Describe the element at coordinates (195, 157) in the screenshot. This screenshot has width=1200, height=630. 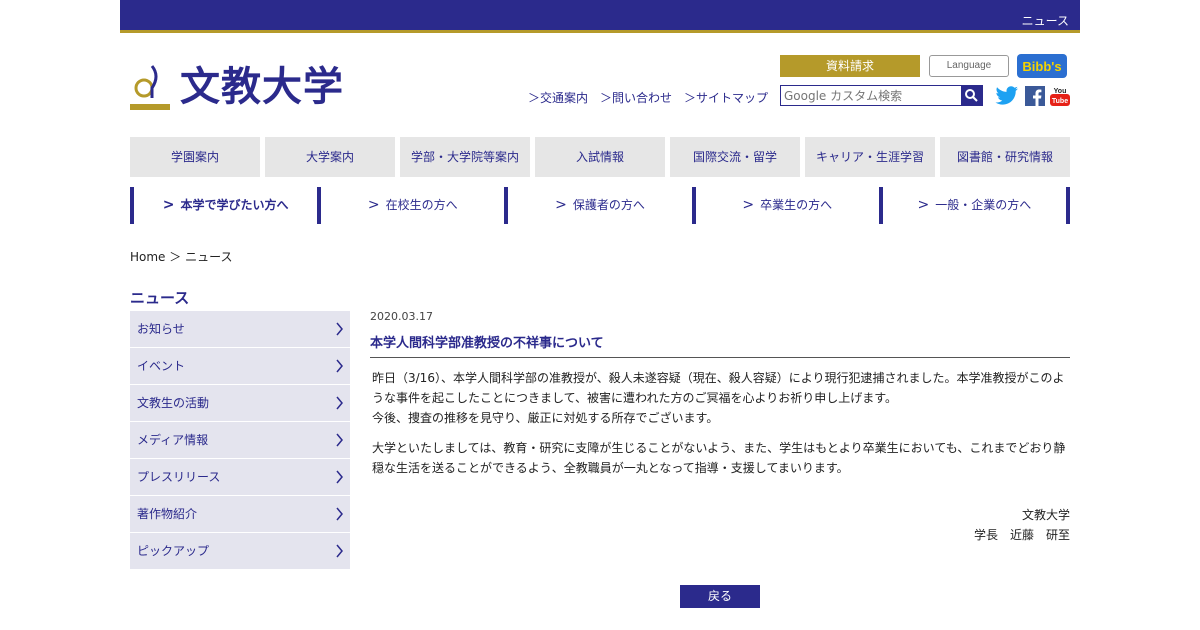
I see `gnav-gakuen: 学園案内` at that location.